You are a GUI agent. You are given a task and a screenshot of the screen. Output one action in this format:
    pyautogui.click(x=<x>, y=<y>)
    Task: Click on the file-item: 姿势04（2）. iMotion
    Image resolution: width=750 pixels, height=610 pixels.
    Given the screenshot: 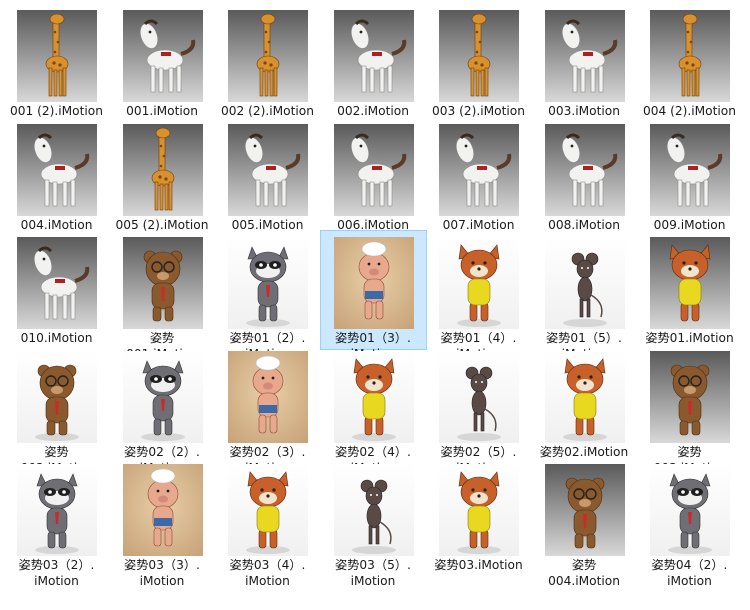 What is the action you would take?
    pyautogui.click(x=689, y=523)
    